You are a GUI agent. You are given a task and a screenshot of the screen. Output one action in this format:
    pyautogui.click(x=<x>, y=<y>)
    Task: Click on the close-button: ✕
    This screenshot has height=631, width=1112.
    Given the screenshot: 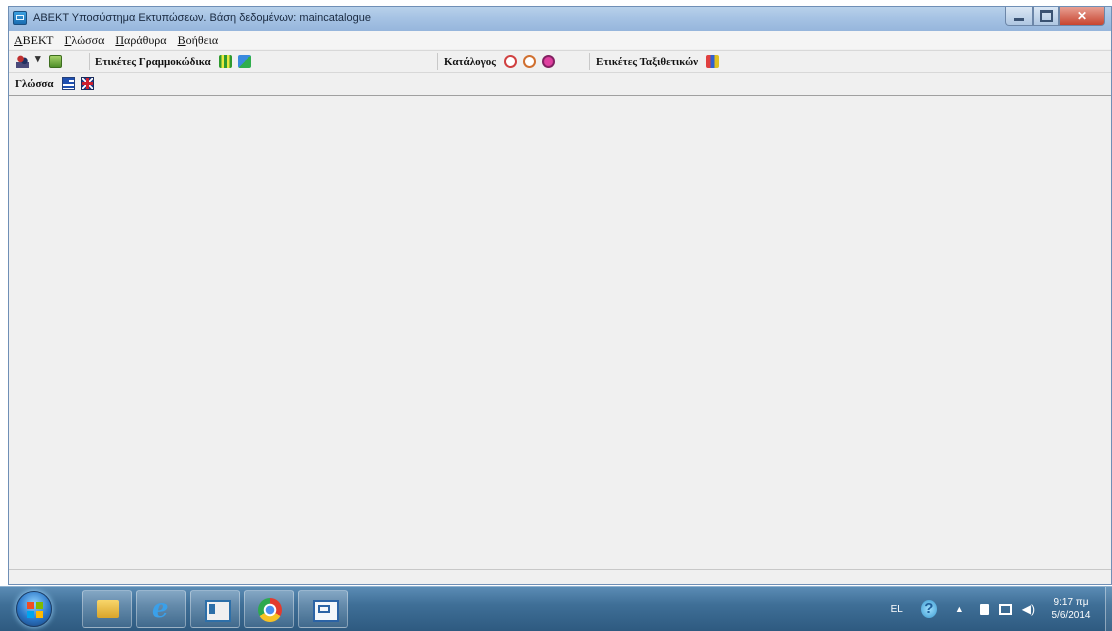 What is the action you would take?
    pyautogui.click(x=1082, y=16)
    